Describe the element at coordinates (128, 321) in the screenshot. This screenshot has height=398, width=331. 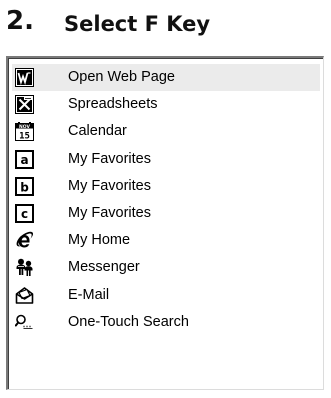
I see `list-item-label: One-Touch Search` at that location.